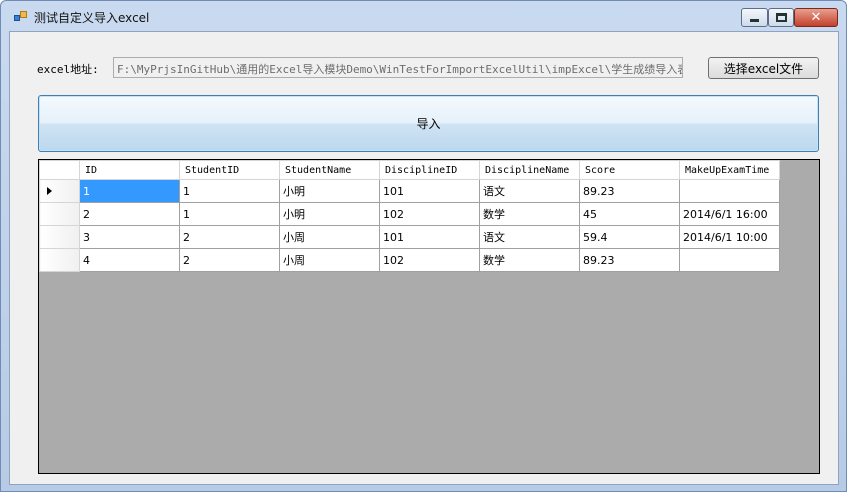 The height and width of the screenshot is (492, 847). Describe the element at coordinates (49, 190) in the screenshot. I see `current-row-arrow-icon` at that location.